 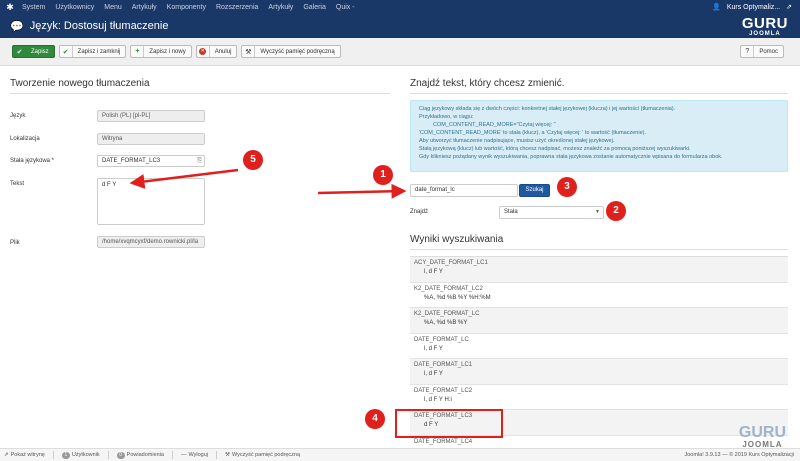 What do you see at coordinates (33, 7) in the screenshot?
I see `nav-system: System` at bounding box center [33, 7].